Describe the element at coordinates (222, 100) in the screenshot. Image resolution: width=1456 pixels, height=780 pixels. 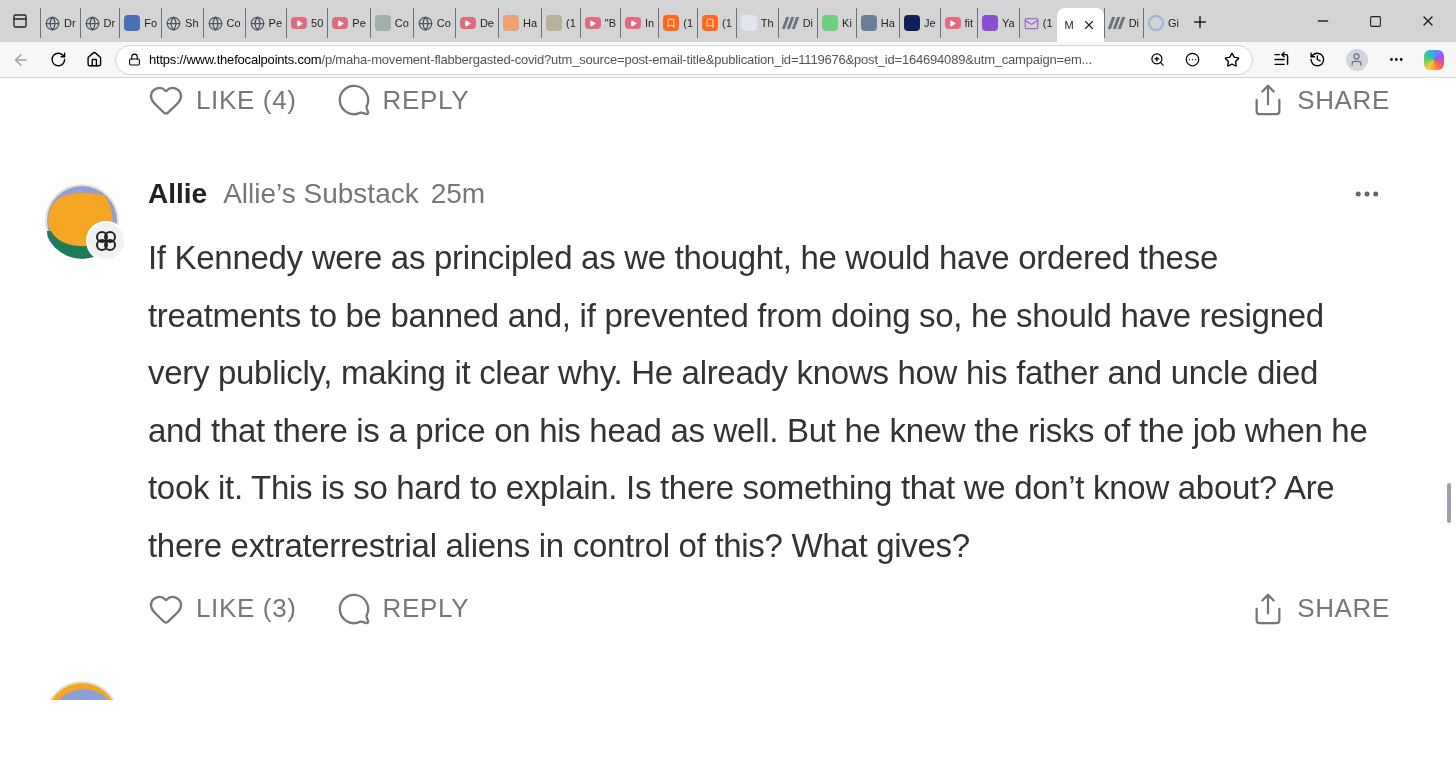
I see `like-button: LIKE (4)` at that location.